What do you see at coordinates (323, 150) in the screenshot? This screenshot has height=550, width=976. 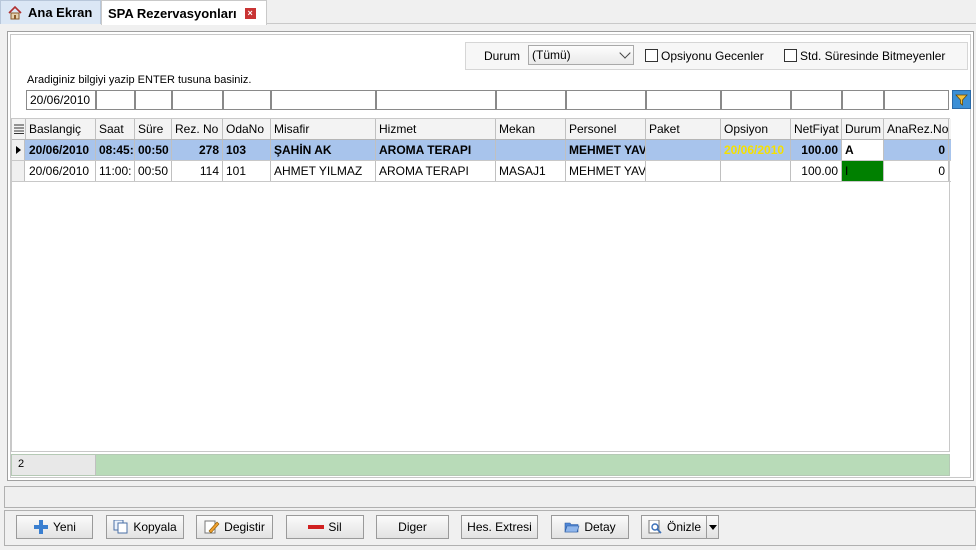 I see `cell-misafir: ŞAHİN AK` at bounding box center [323, 150].